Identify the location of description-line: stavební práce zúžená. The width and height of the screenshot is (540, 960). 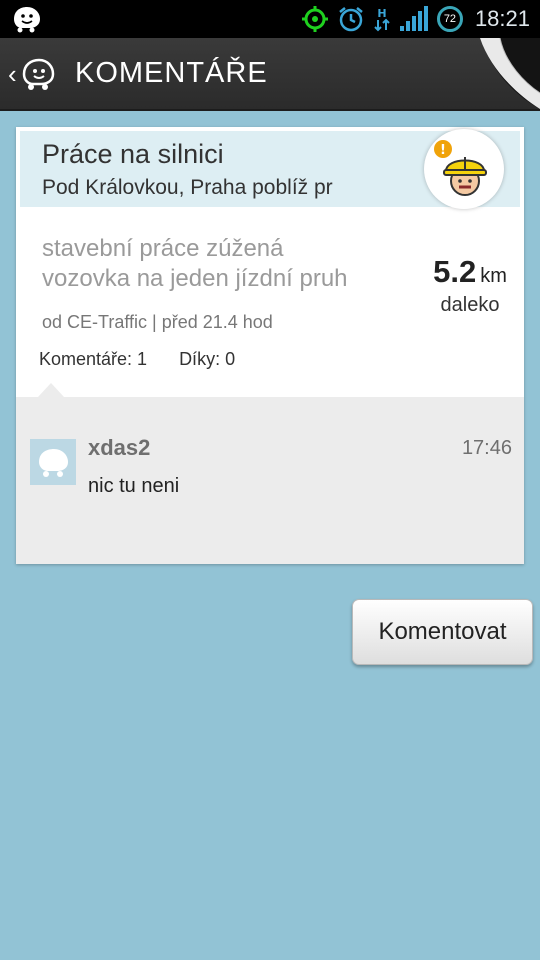
(163, 248).